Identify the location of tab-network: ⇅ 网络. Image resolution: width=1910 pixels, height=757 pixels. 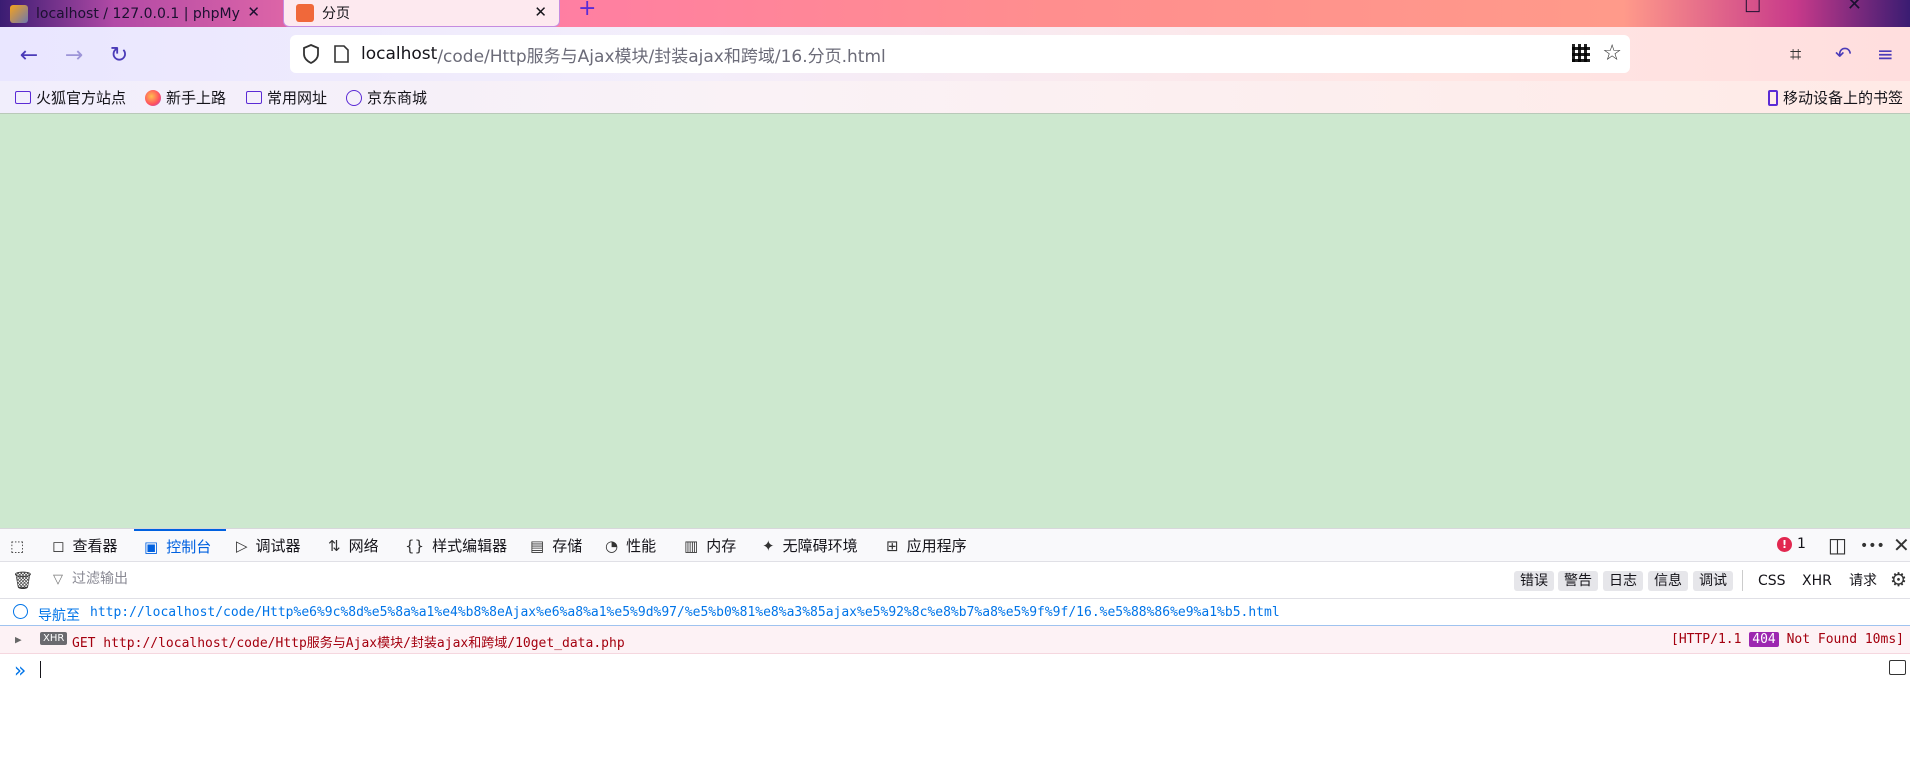
(353, 545).